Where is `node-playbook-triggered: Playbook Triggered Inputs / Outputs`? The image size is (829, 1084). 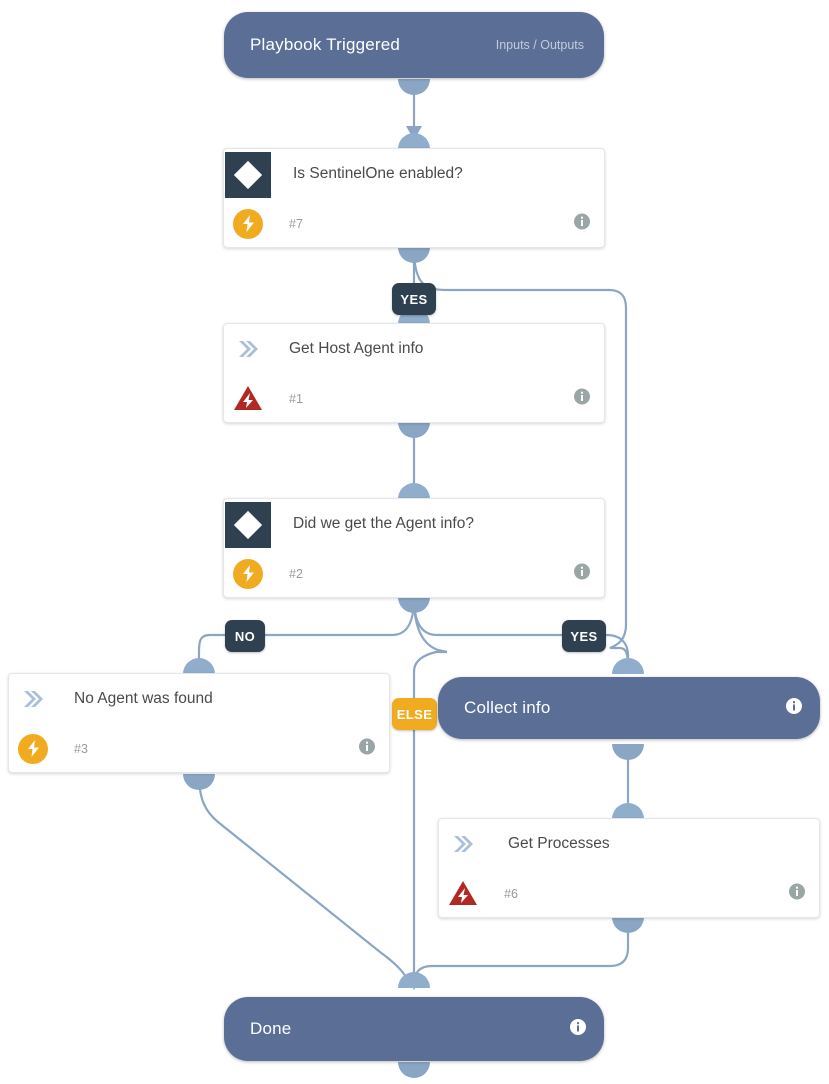 node-playbook-triggered: Playbook Triggered Inputs / Outputs is located at coordinates (414, 45).